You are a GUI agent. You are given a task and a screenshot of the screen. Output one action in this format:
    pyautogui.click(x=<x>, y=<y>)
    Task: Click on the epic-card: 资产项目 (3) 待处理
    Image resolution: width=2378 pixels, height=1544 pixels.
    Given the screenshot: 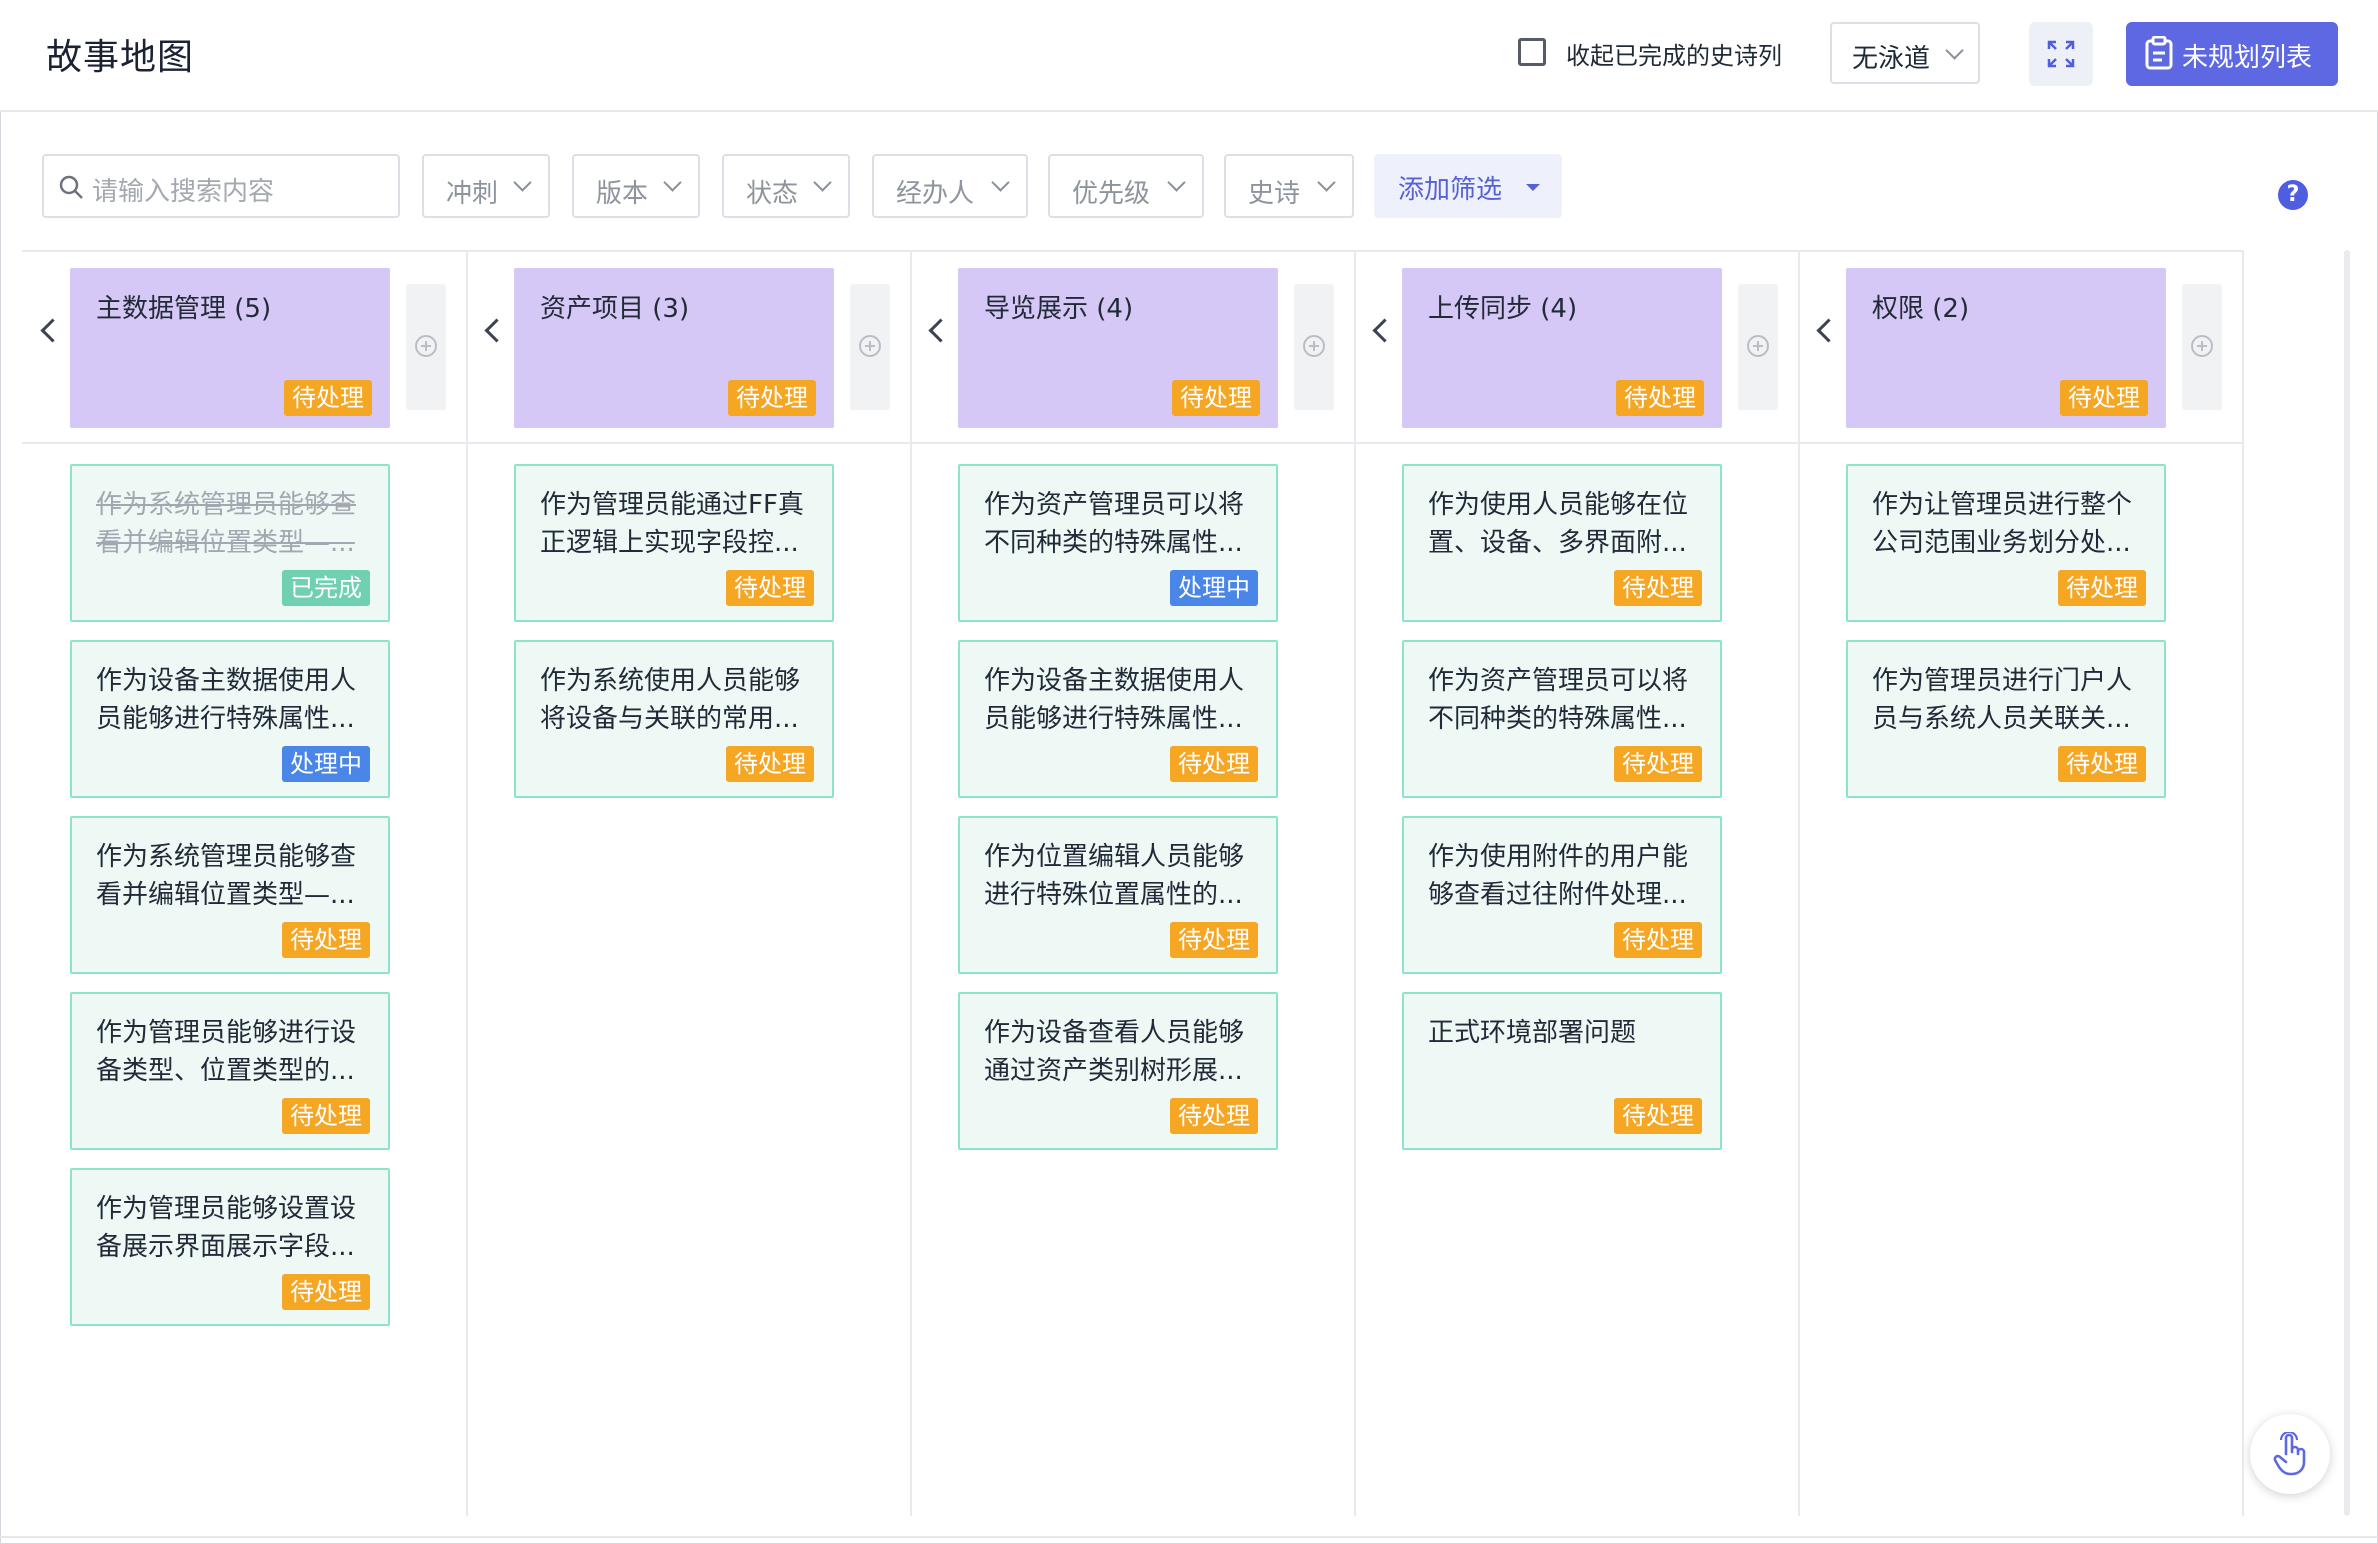 What is the action you would take?
    pyautogui.click(x=674, y=348)
    